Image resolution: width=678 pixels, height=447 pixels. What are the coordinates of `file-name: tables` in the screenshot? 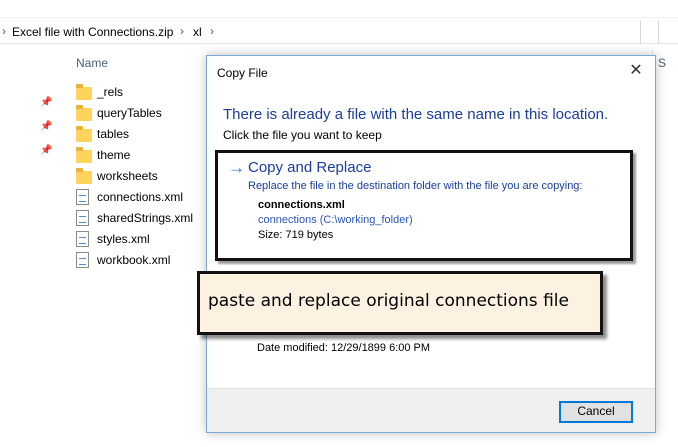 It's located at (113, 134).